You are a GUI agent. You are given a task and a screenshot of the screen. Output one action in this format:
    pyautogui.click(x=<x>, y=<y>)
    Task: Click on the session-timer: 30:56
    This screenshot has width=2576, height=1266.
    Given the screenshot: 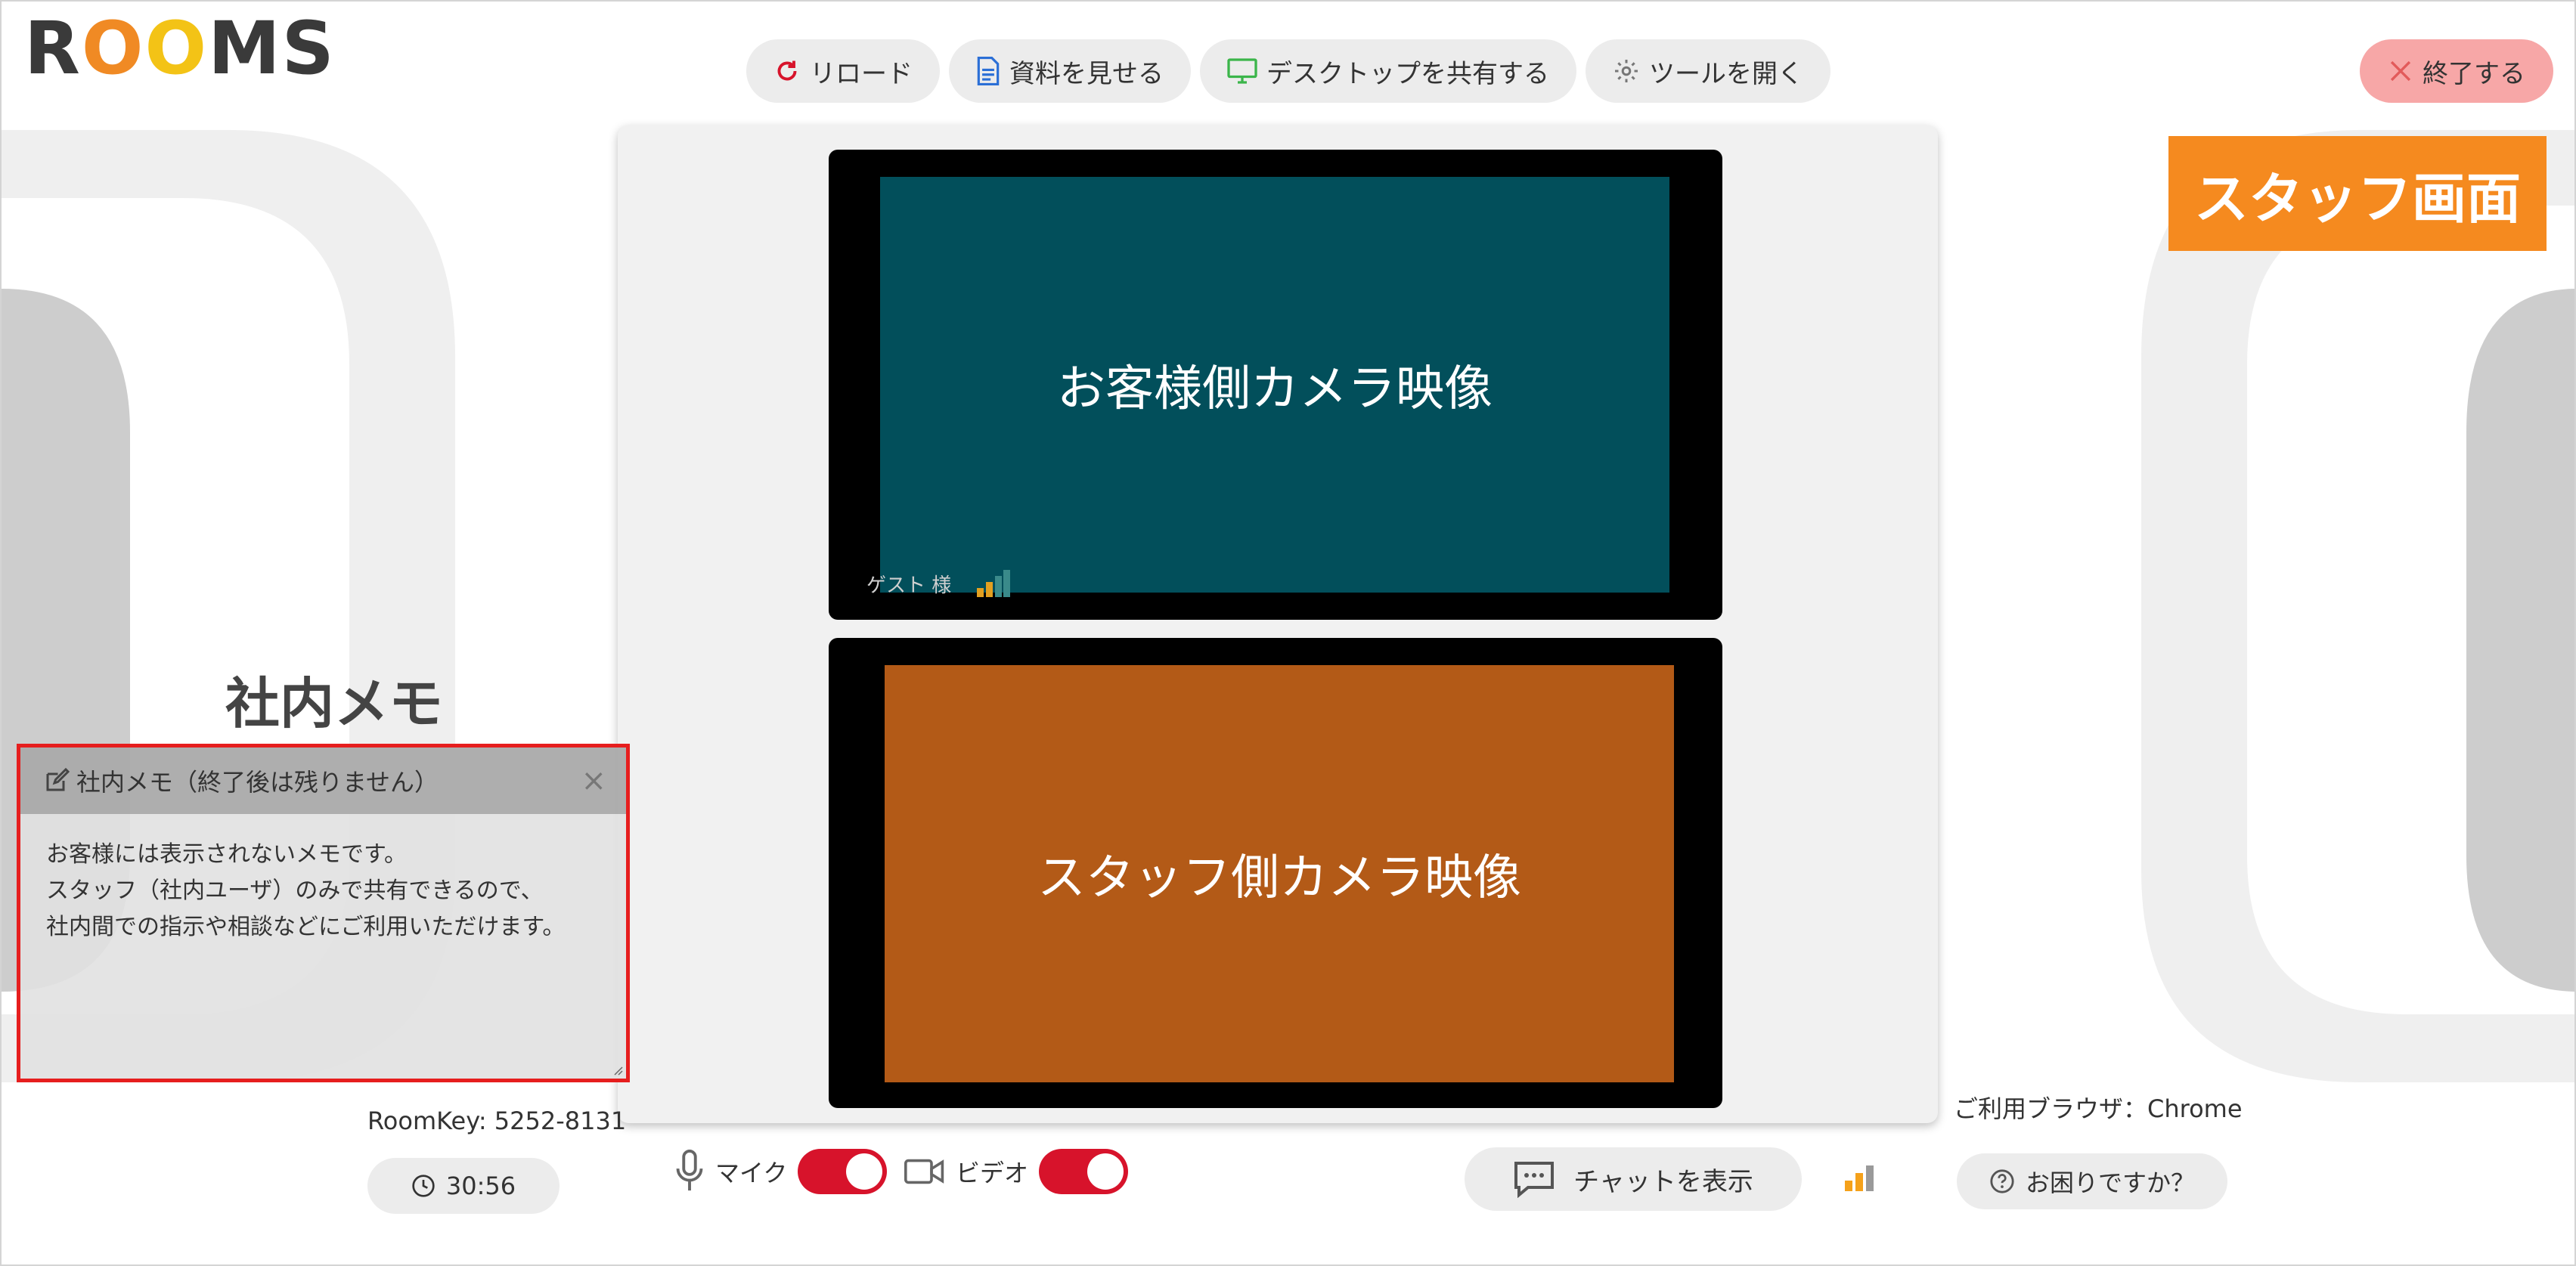 What is the action you would take?
    pyautogui.click(x=464, y=1186)
    